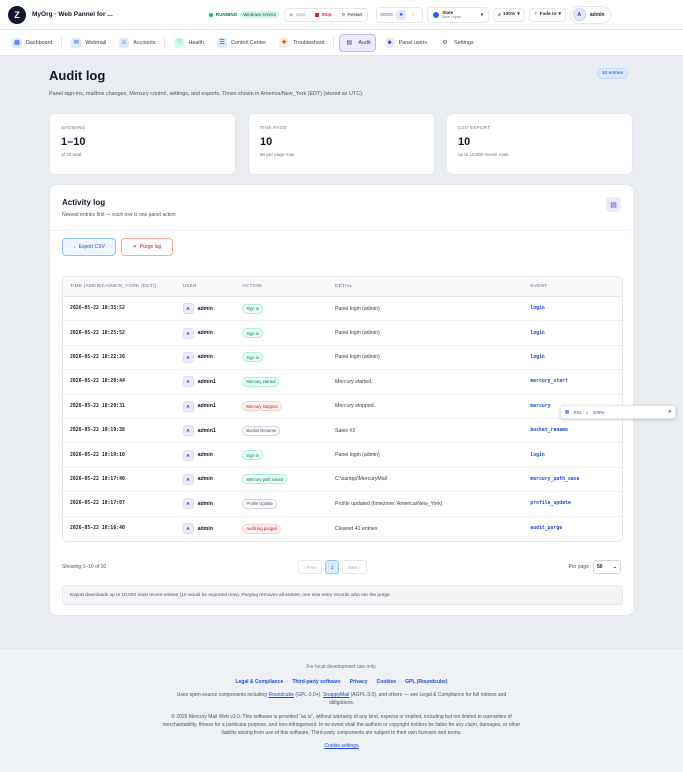 This screenshot has width=683, height=772. Describe the element at coordinates (359, 682) in the screenshot. I see `footer-link-privacy: Privacy` at that location.